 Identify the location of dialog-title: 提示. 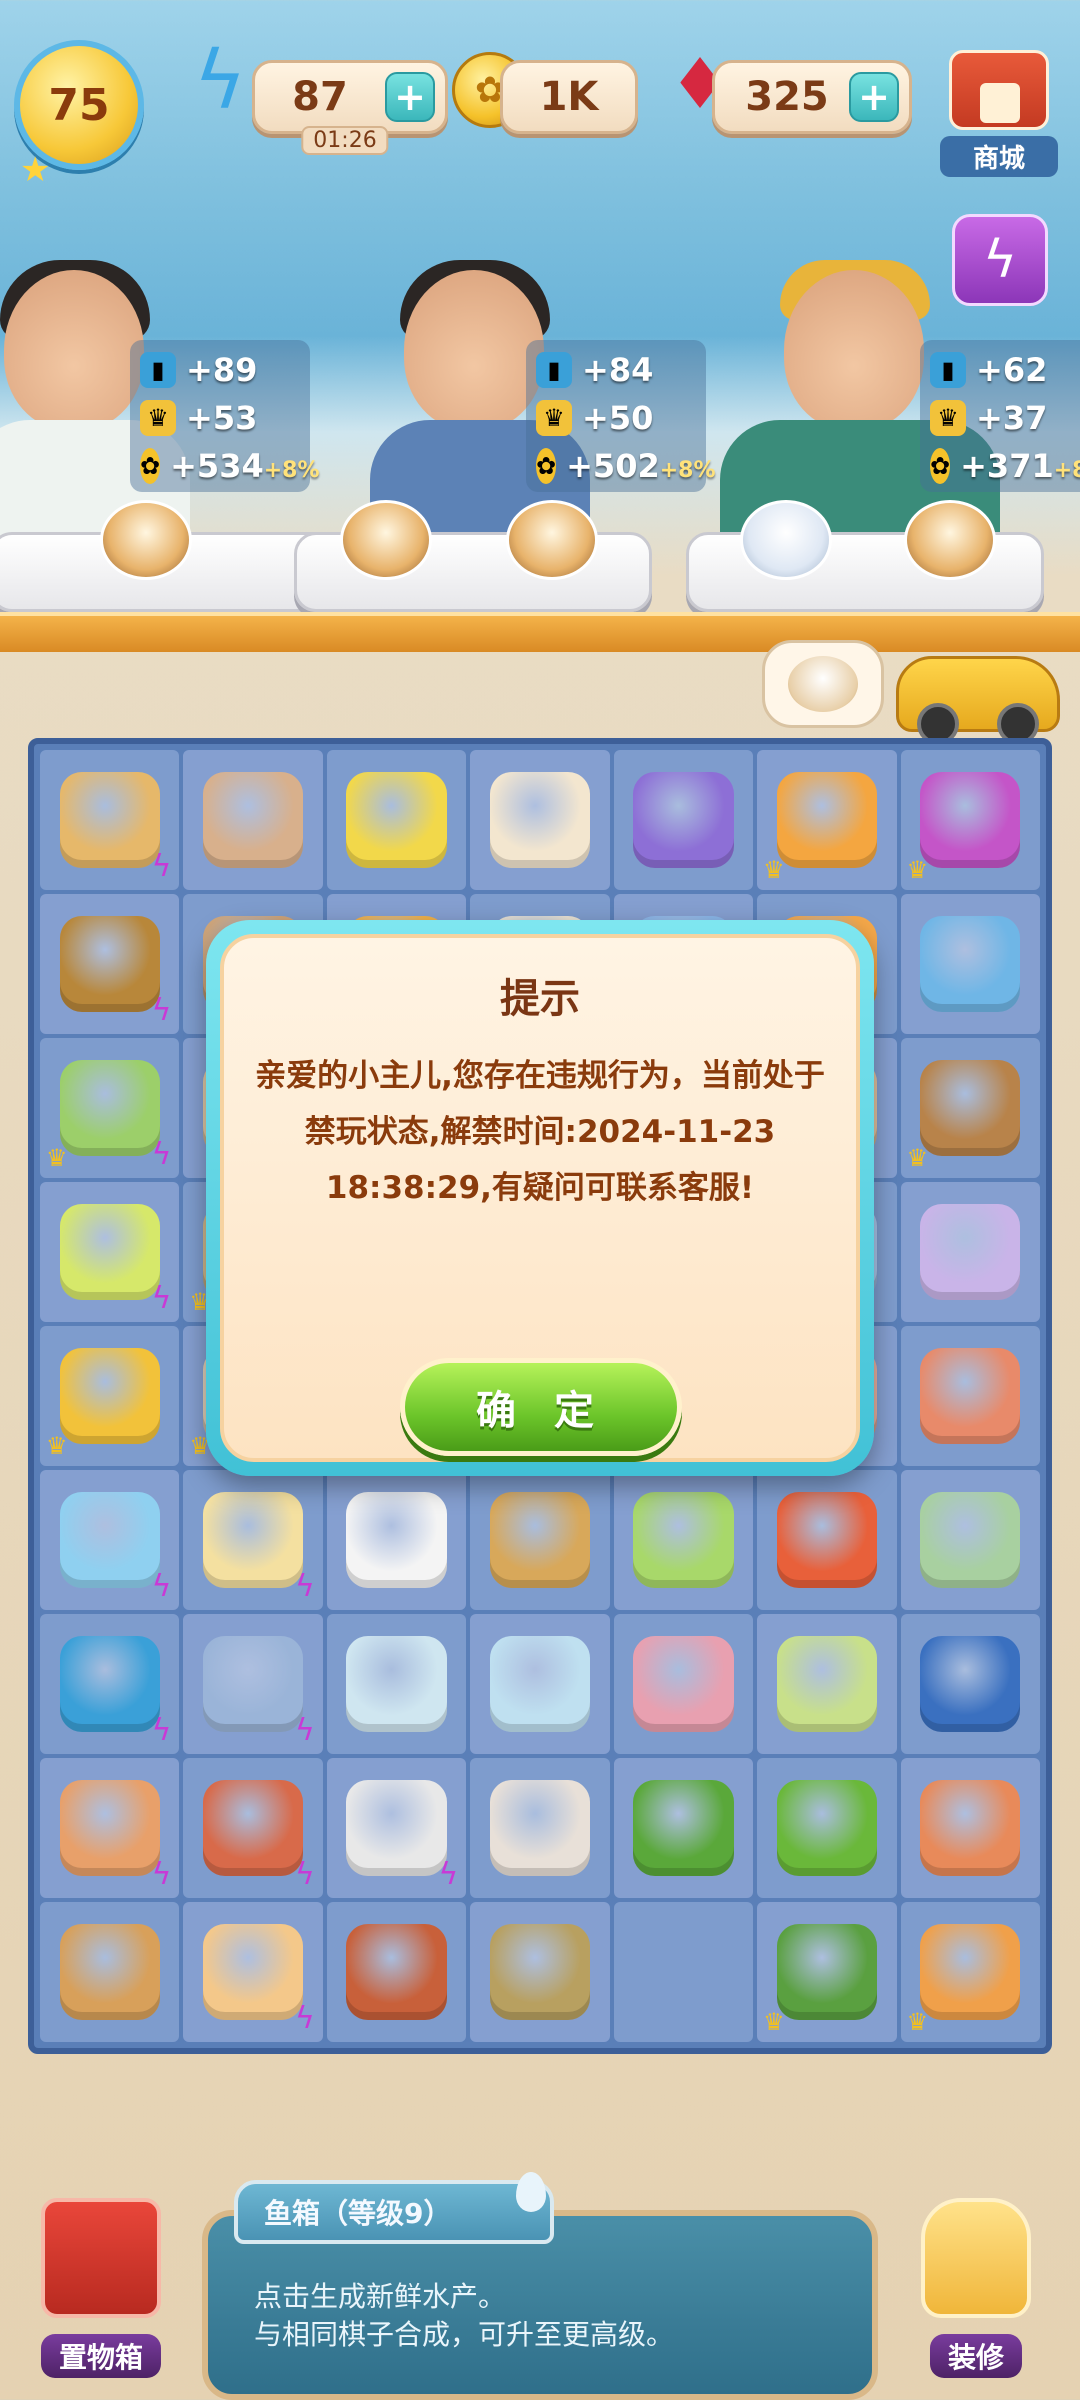
(540, 999).